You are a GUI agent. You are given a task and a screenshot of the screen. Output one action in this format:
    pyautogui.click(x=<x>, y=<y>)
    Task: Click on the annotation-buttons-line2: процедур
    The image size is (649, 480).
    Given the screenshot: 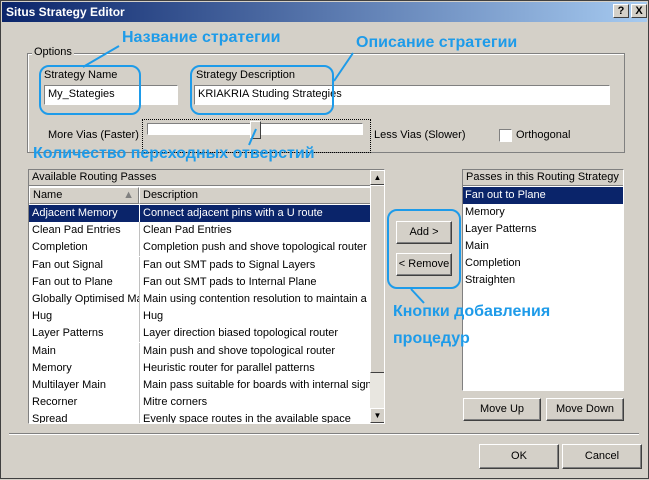 What is the action you would take?
    pyautogui.click(x=431, y=338)
    